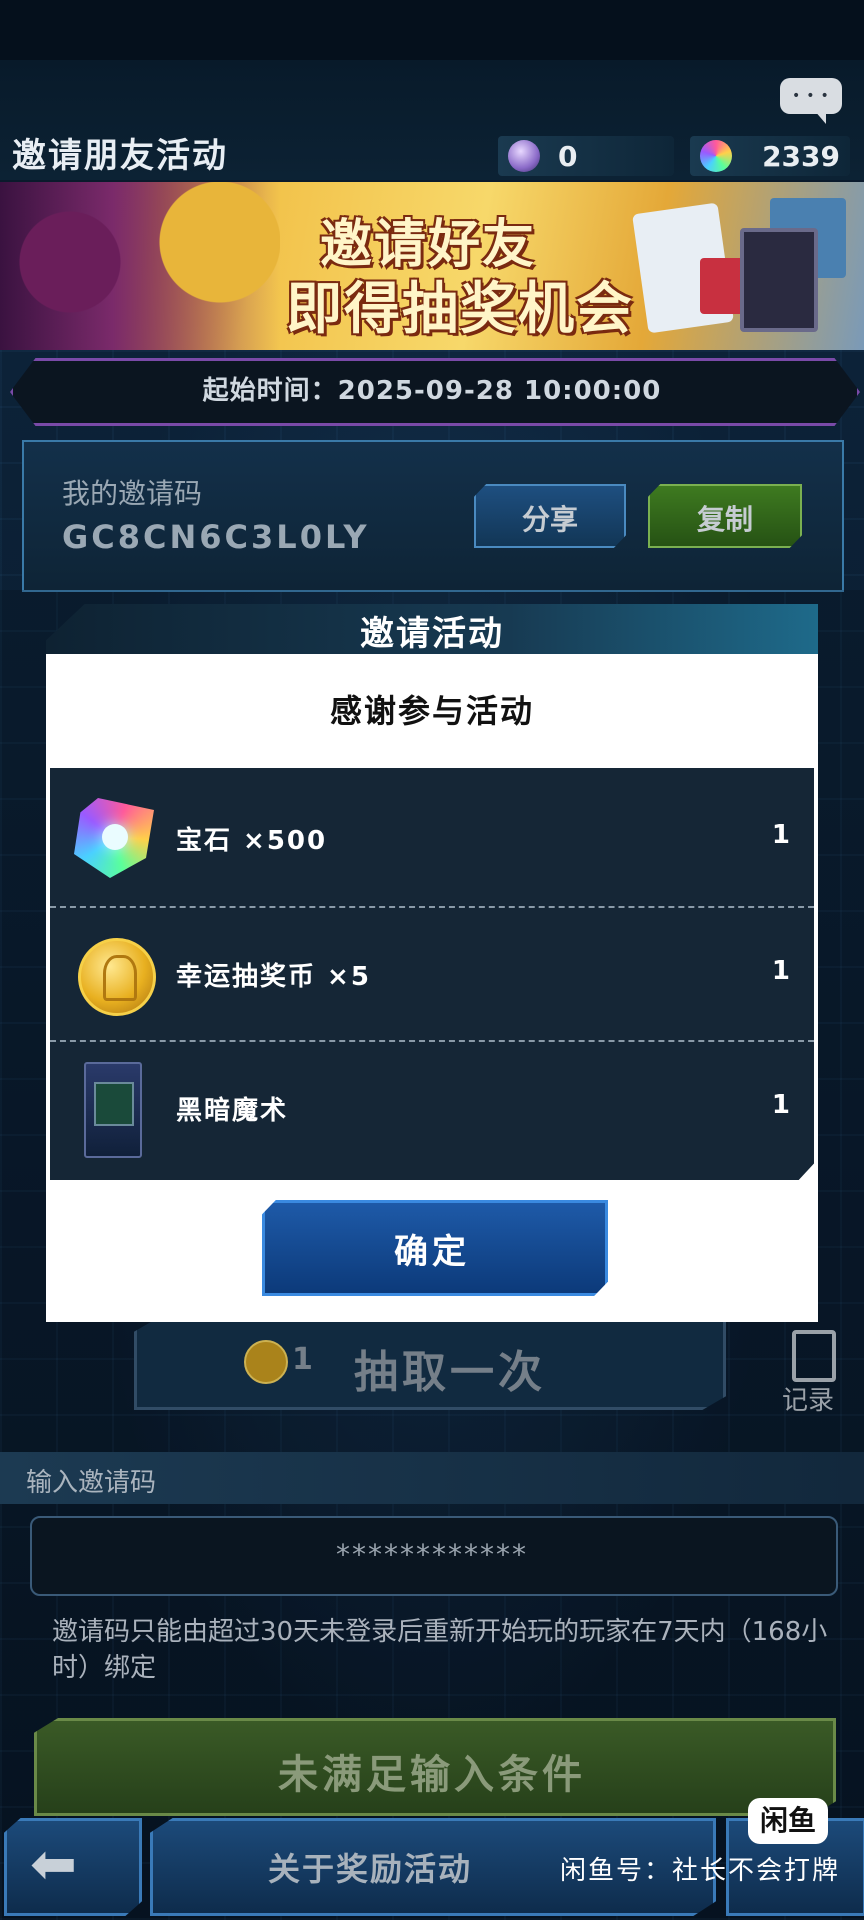 The height and width of the screenshot is (1920, 864). I want to click on start-time-text: 起始时间：2025-09-28 10:00:00, so click(432, 391).